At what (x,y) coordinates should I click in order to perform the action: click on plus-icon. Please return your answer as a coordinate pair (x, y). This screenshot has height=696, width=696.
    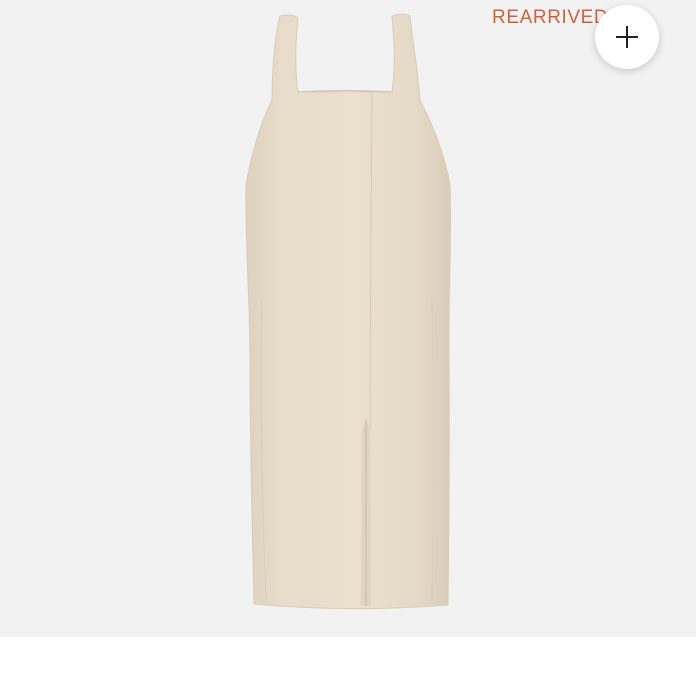
    Looking at the image, I should click on (627, 37).